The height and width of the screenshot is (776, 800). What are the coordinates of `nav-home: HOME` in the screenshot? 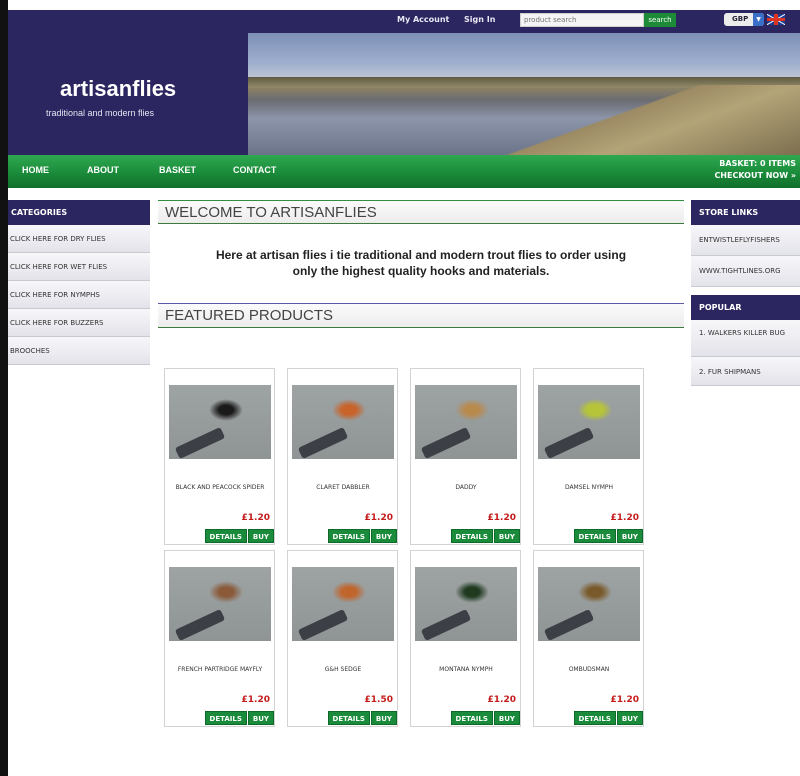 It's located at (35, 170).